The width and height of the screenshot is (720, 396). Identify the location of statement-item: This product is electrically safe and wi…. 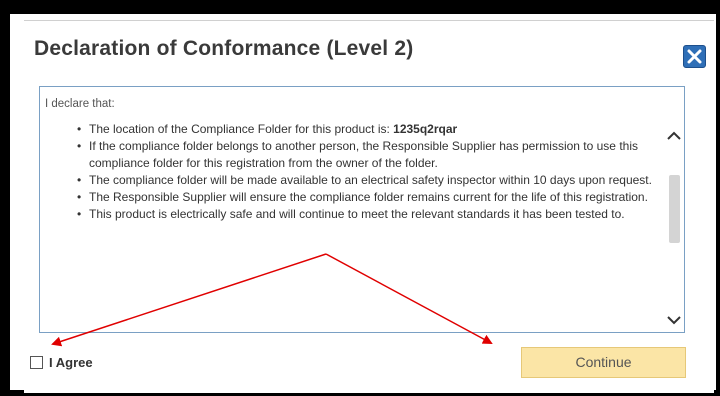
(366, 214).